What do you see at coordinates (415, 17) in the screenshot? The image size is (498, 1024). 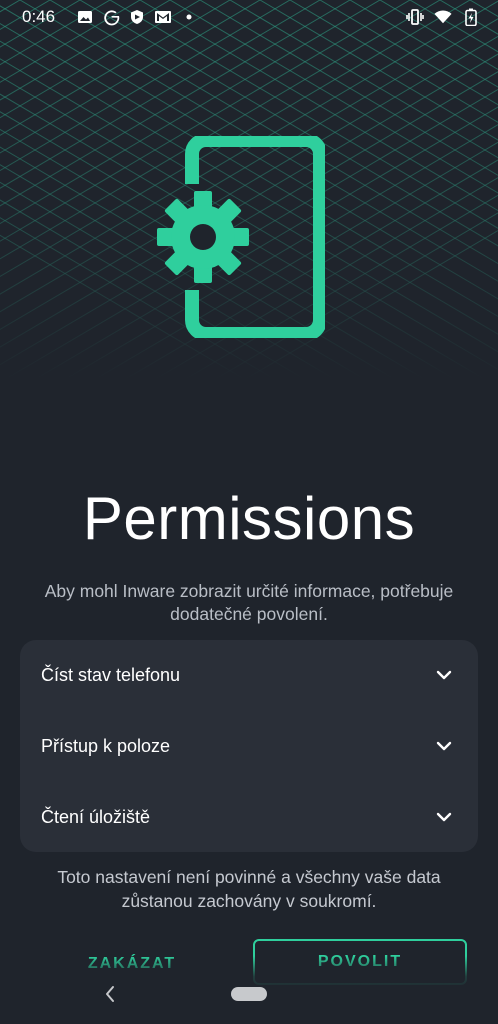 I see `vibrate-icon` at bounding box center [415, 17].